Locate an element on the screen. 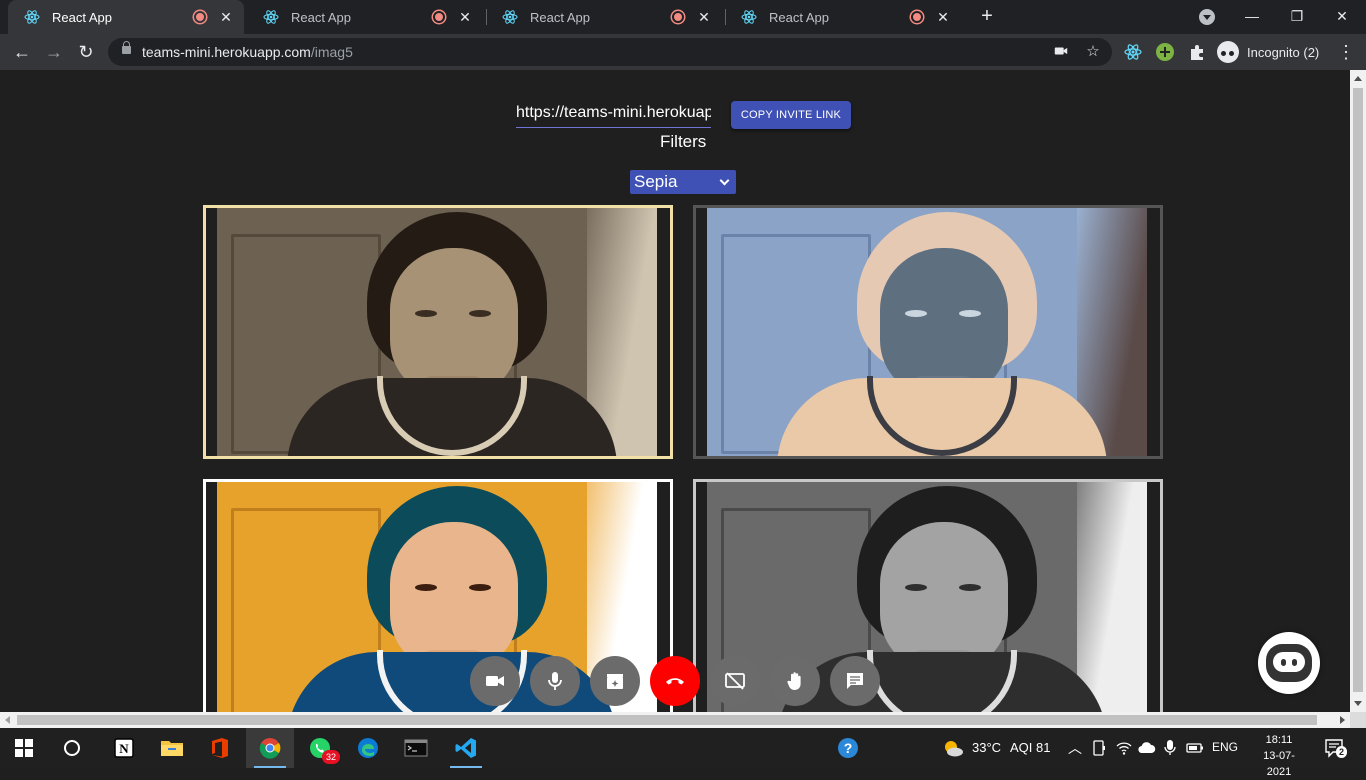 The image size is (1366, 780). chatbot-button is located at coordinates (1289, 663).